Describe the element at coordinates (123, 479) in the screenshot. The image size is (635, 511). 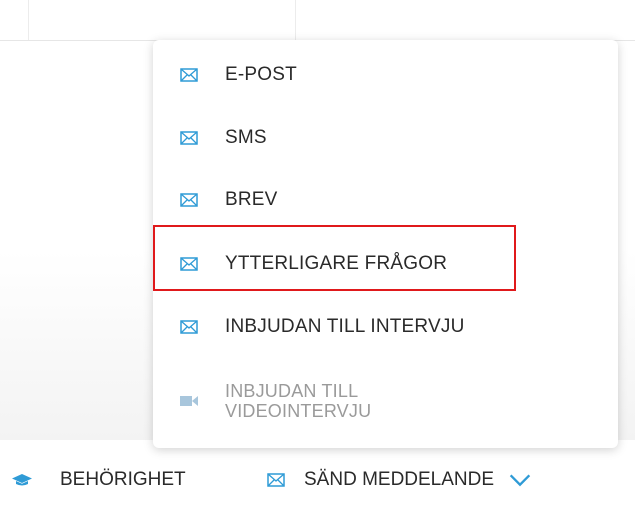
I see `permission-label: BEHÖRIGHET` at that location.